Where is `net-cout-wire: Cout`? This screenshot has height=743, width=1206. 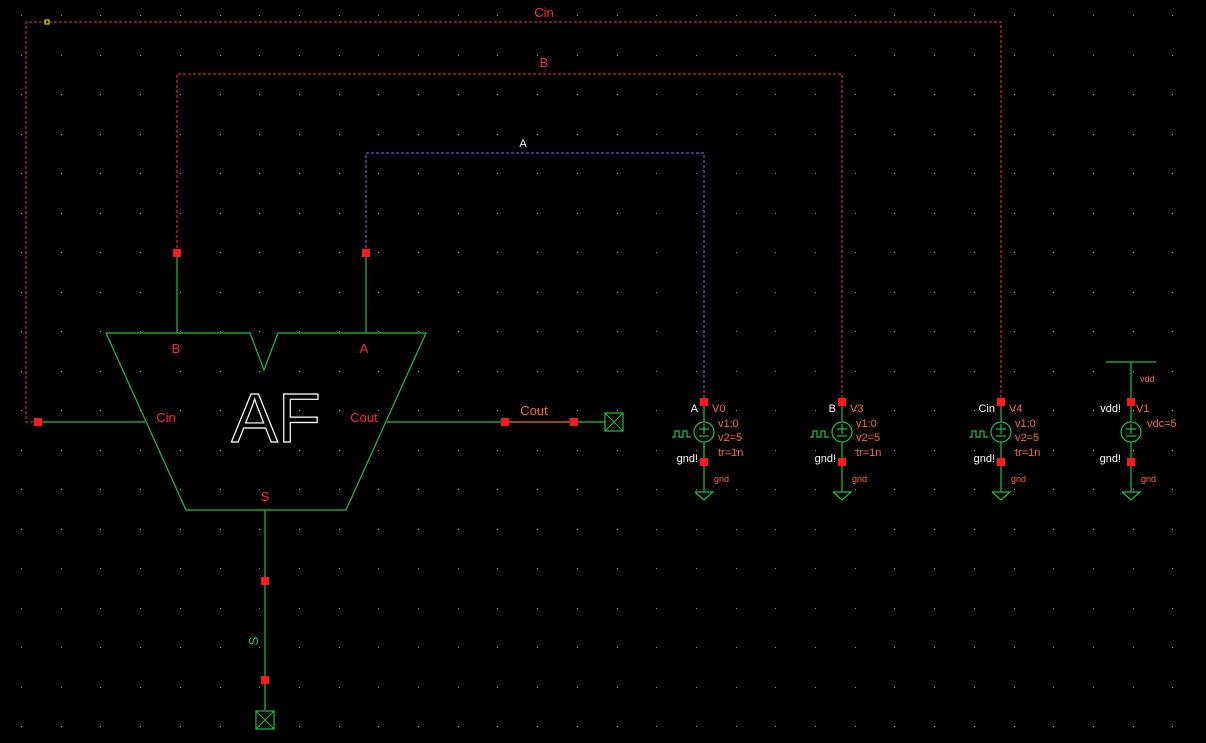 net-cout-wire: Cout is located at coordinates (555, 413).